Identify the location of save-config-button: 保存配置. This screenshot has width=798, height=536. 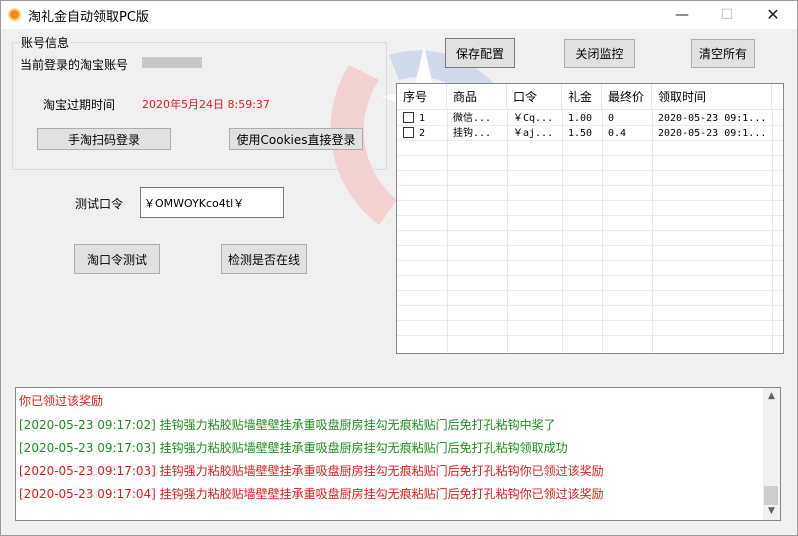
(480, 53).